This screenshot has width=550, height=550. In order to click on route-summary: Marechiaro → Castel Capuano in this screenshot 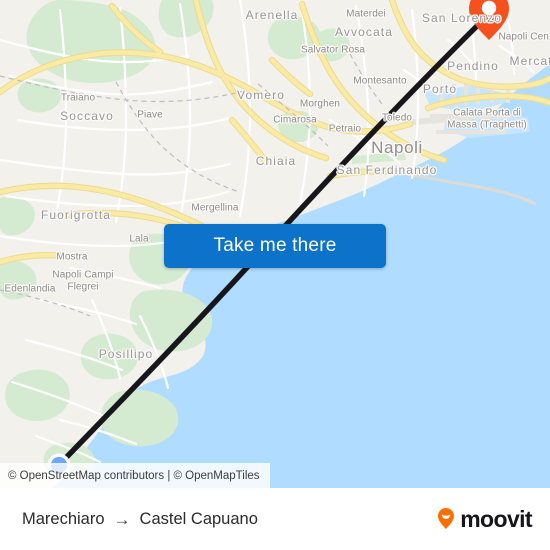, I will do `click(140, 519)`.